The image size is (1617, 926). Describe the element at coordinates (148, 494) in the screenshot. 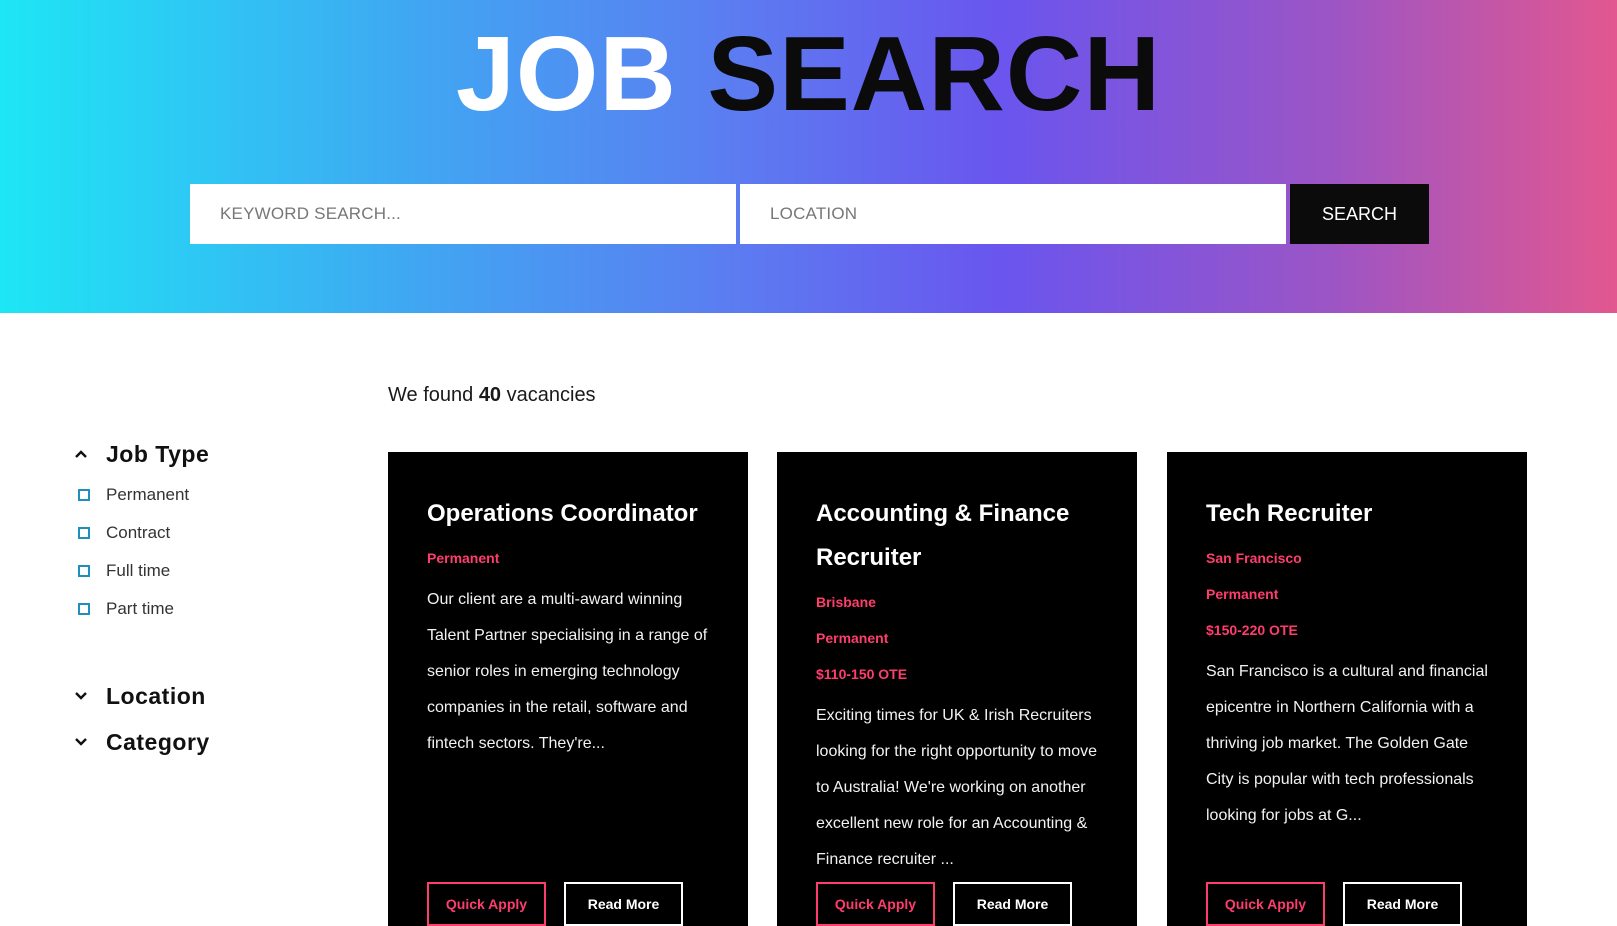

I see `filter-option-label: Permanent` at that location.